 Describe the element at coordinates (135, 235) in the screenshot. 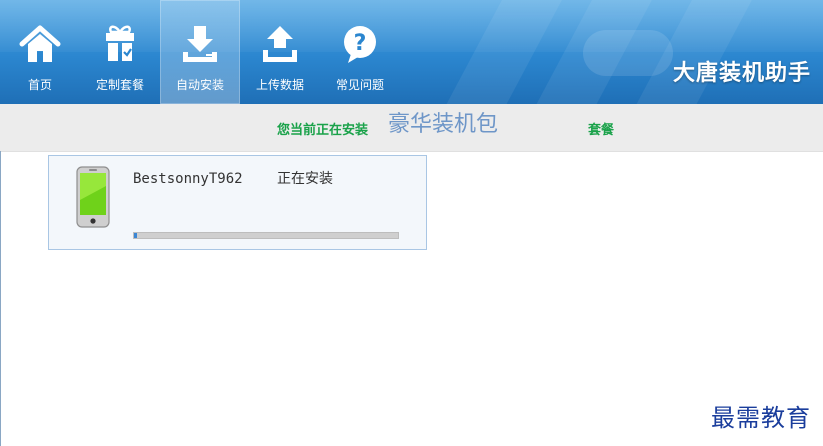

I see `install-progress-fill` at that location.